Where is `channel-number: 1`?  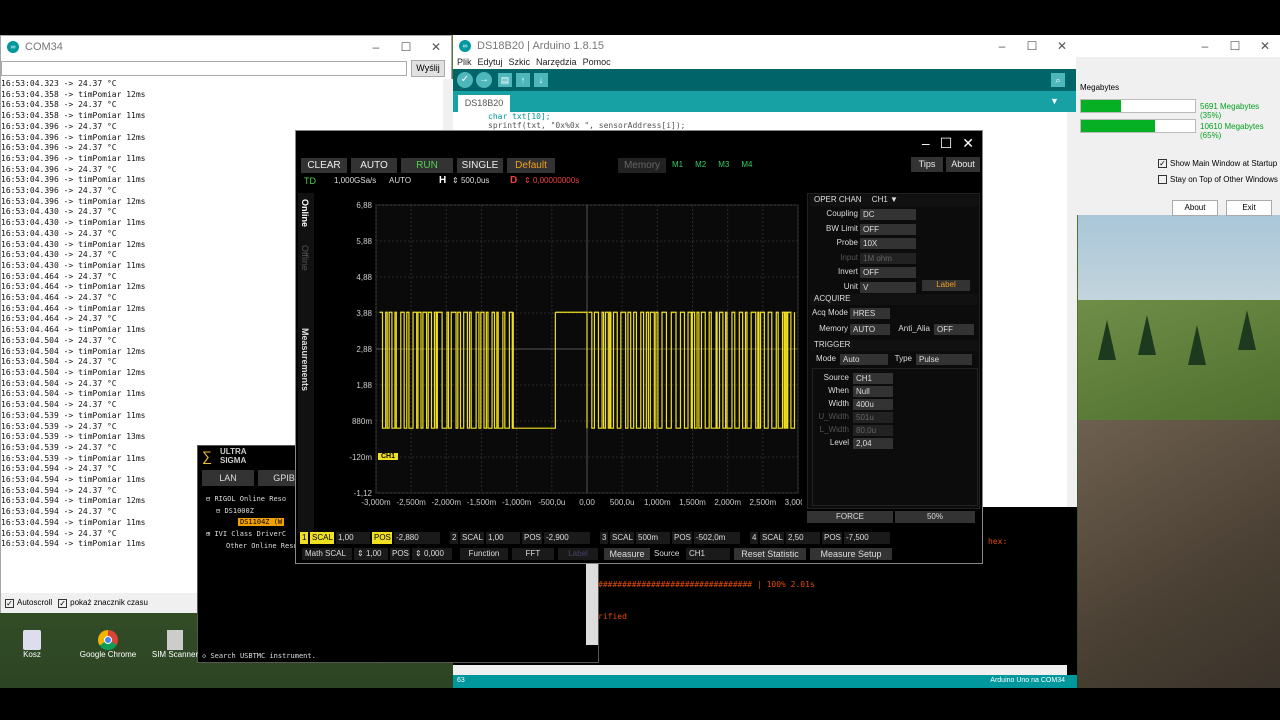
channel-number: 1 is located at coordinates (304, 538).